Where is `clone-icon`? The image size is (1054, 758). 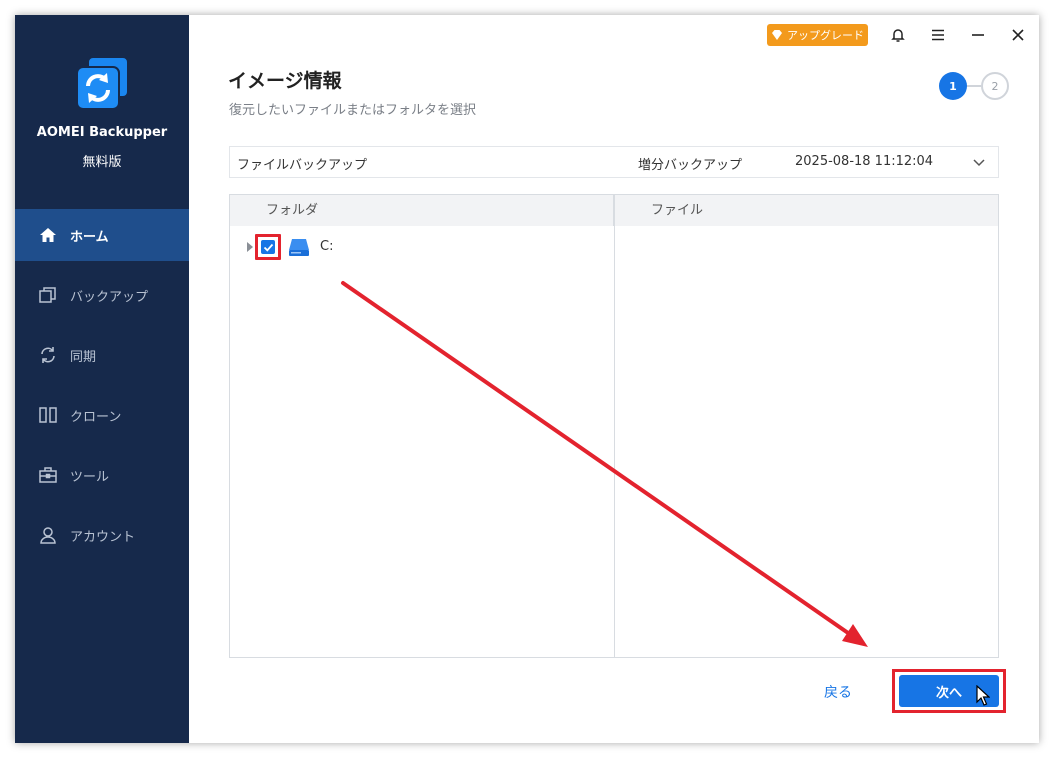
clone-icon is located at coordinates (48, 415).